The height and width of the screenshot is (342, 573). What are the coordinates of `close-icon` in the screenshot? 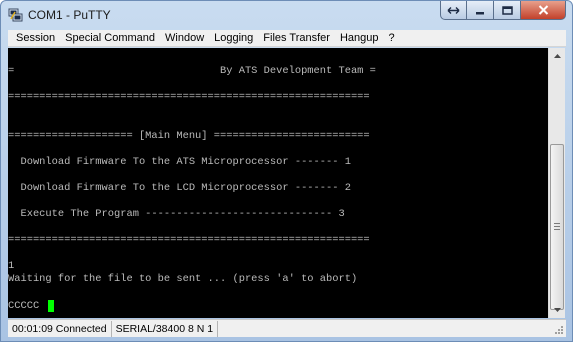 It's located at (543, 10).